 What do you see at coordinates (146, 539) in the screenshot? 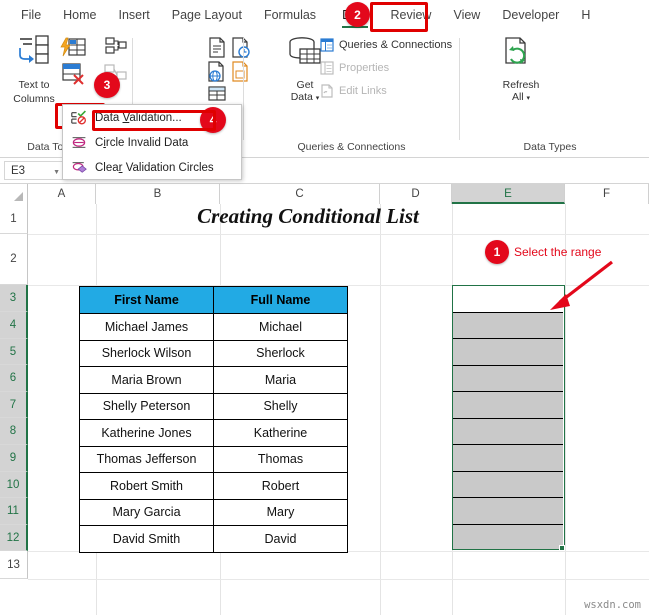
I see `cell-first-name: David Smith` at bounding box center [146, 539].